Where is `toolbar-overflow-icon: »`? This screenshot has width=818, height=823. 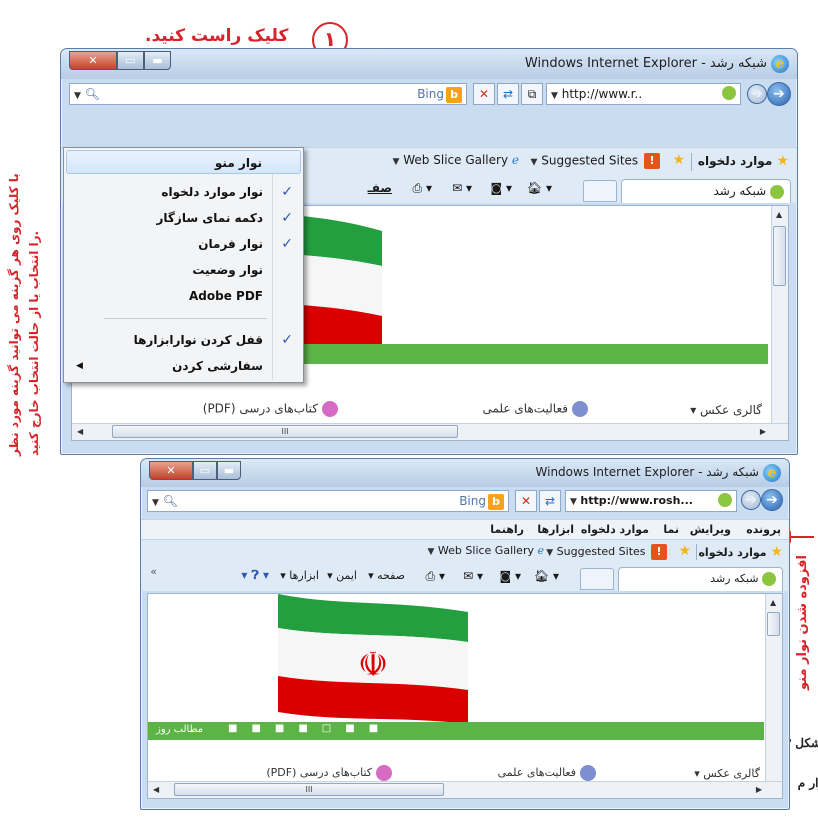
toolbar-overflow-icon: » is located at coordinates (153, 571).